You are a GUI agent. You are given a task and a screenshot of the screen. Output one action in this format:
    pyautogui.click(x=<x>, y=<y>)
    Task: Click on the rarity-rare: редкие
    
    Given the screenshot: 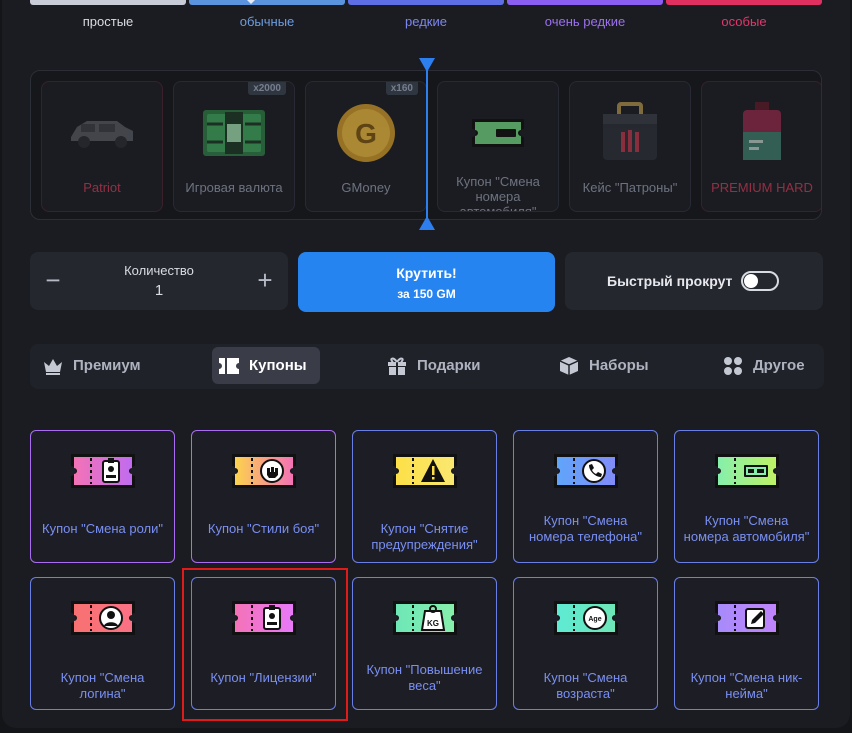 What is the action you would take?
    pyautogui.click(x=426, y=14)
    